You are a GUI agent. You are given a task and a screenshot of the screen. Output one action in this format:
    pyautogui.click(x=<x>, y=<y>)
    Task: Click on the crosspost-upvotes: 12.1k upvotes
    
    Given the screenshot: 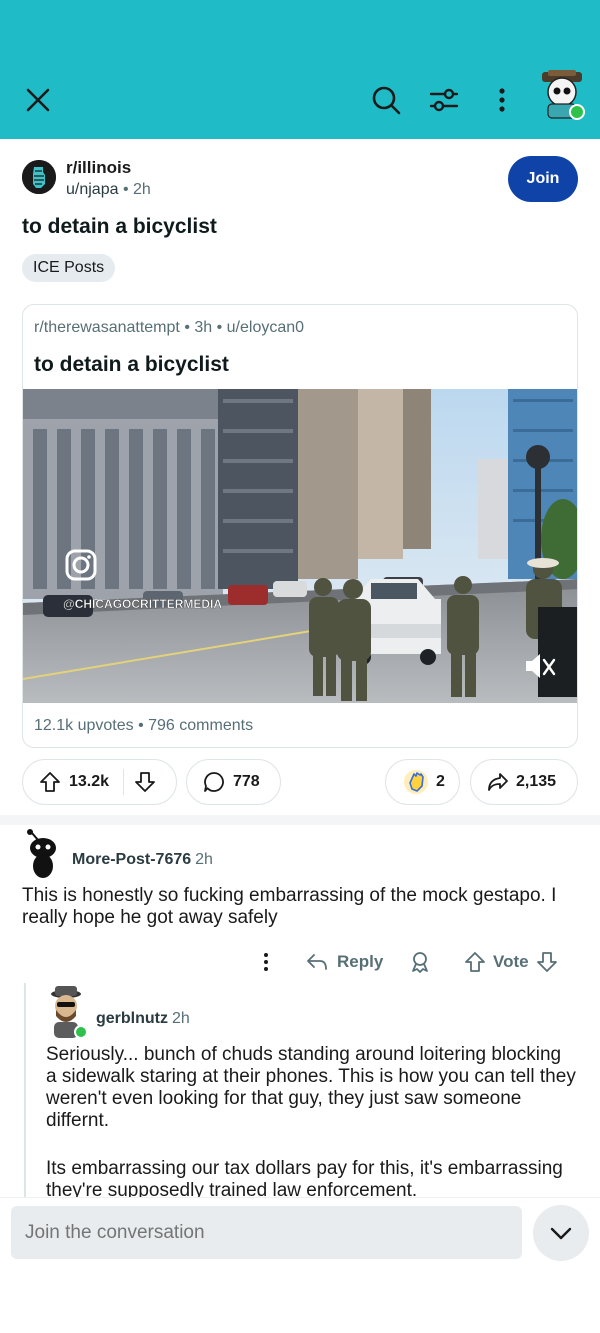 What is the action you would take?
    pyautogui.click(x=84, y=725)
    